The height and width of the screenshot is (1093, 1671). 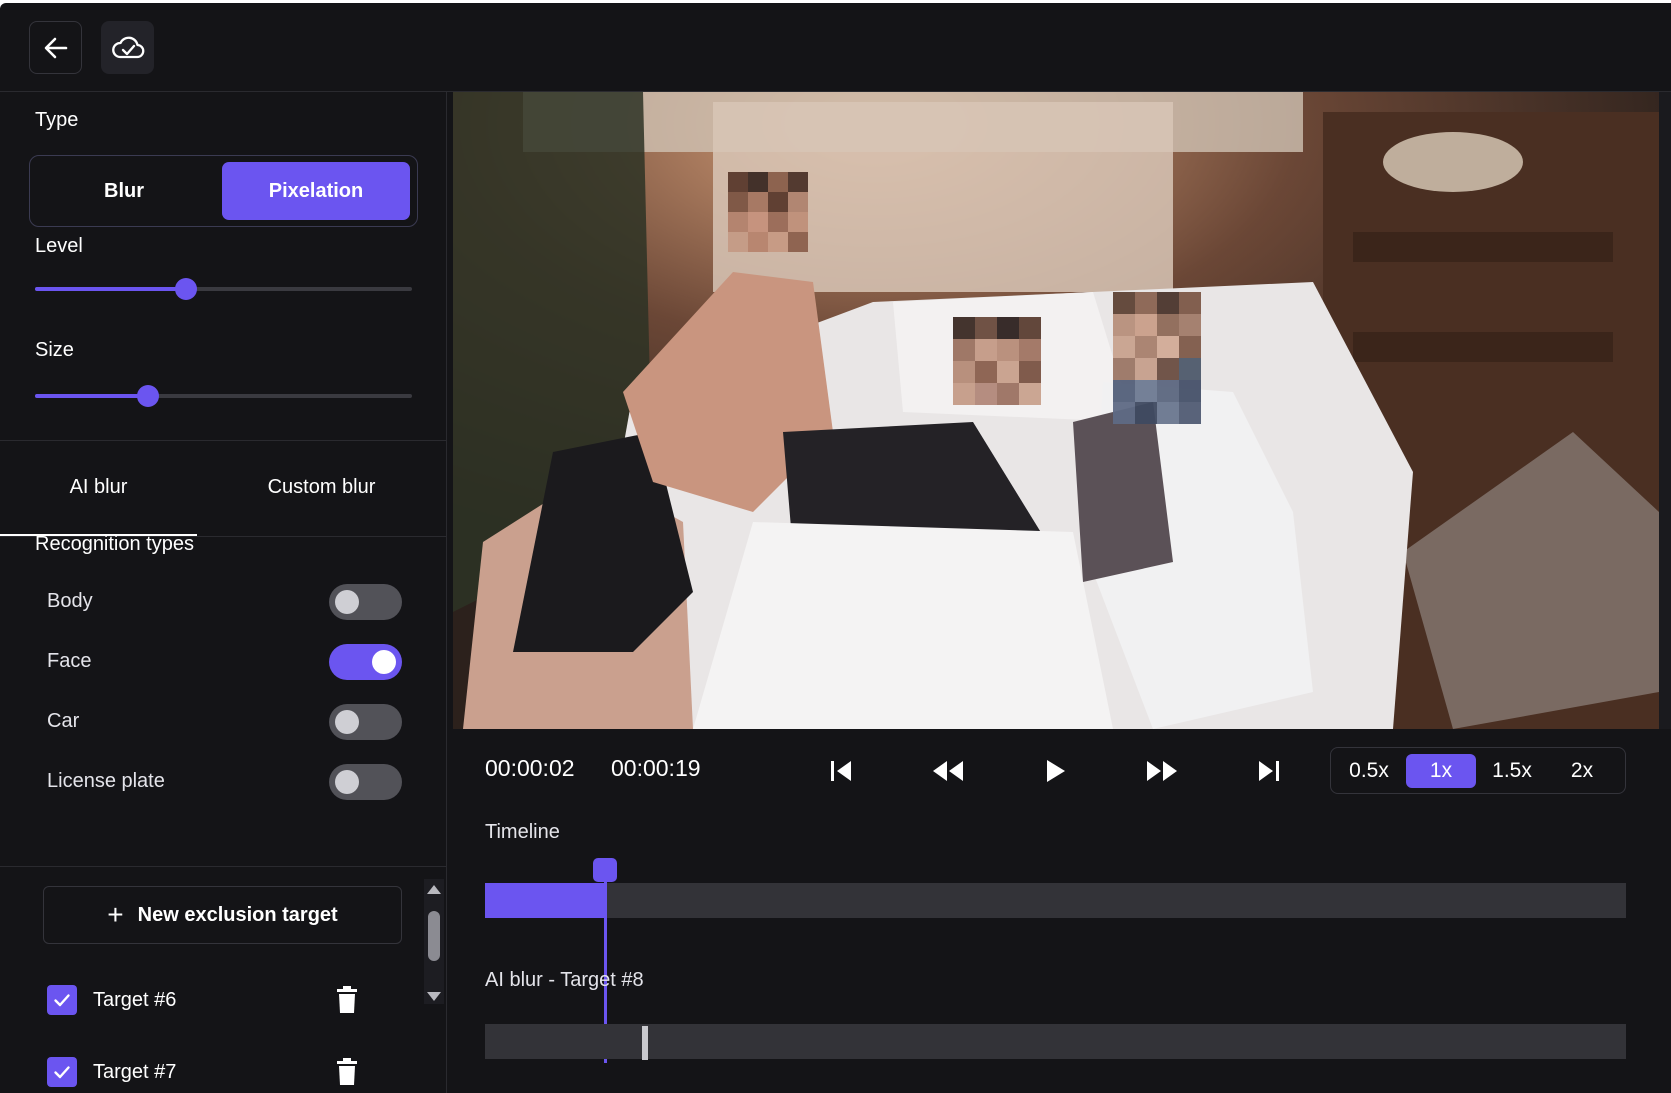 I want to click on cloud-save-button, so click(x=127, y=47).